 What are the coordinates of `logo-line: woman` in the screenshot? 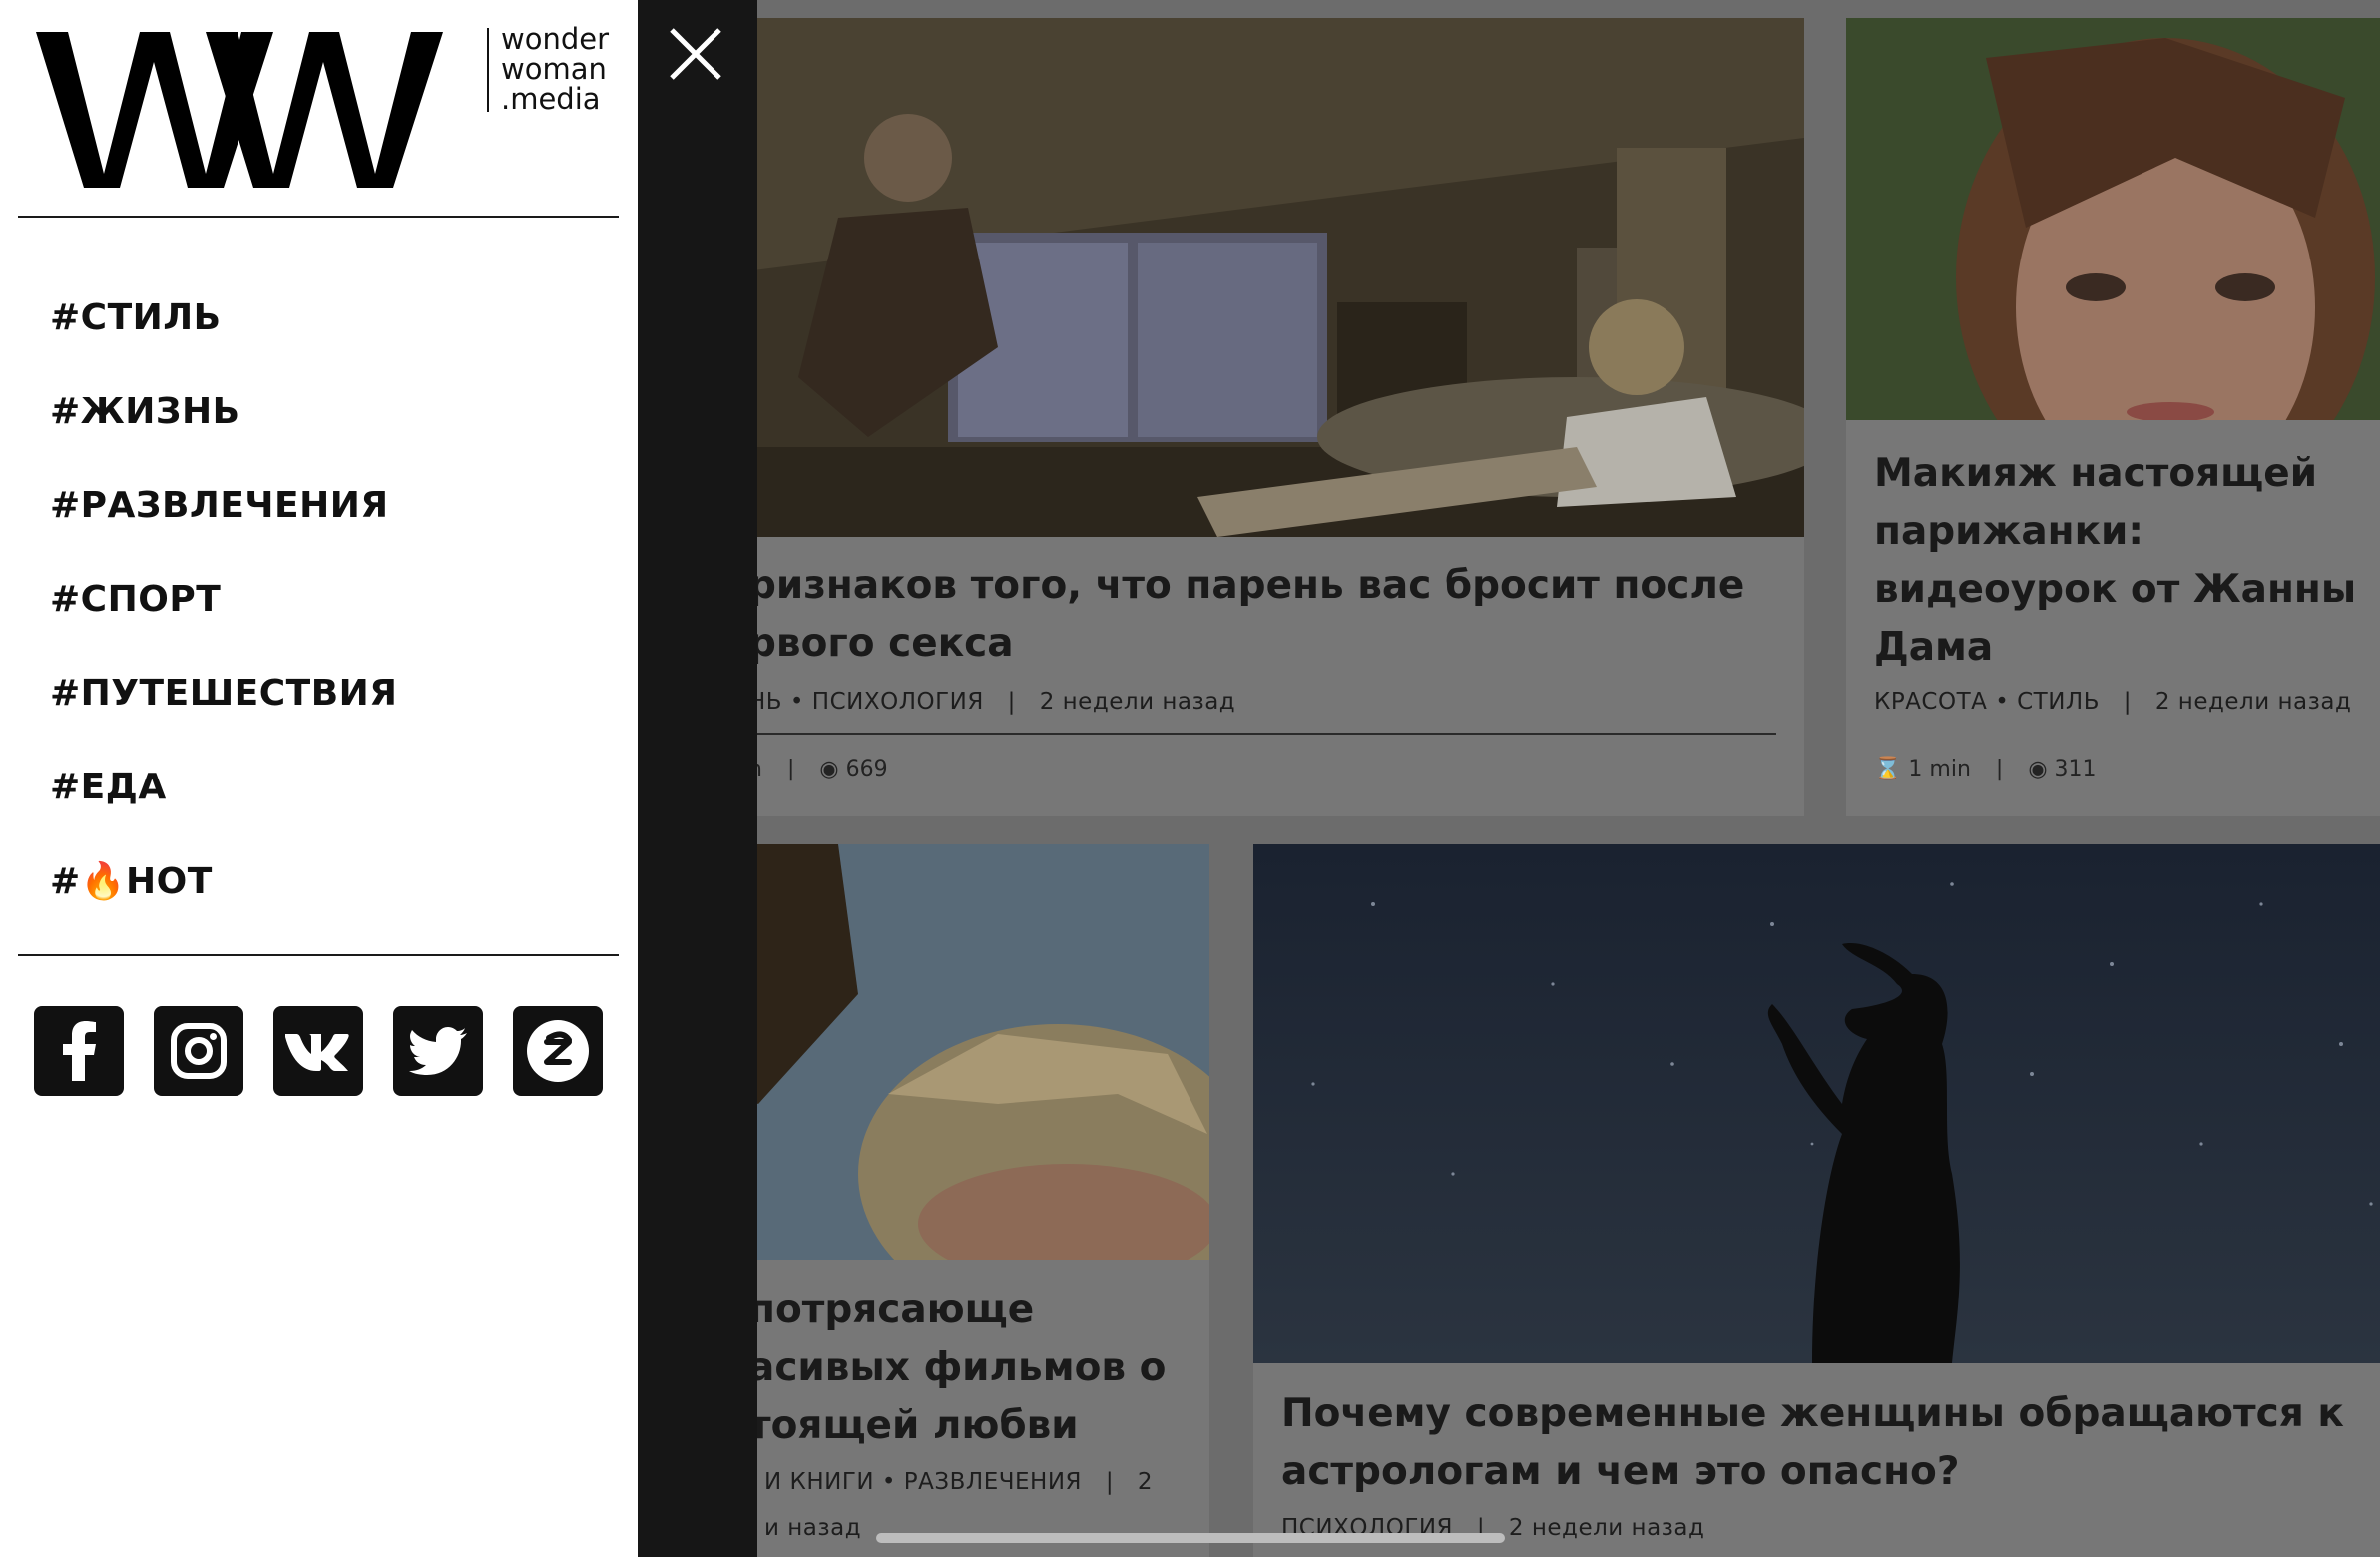 It's located at (554, 69).